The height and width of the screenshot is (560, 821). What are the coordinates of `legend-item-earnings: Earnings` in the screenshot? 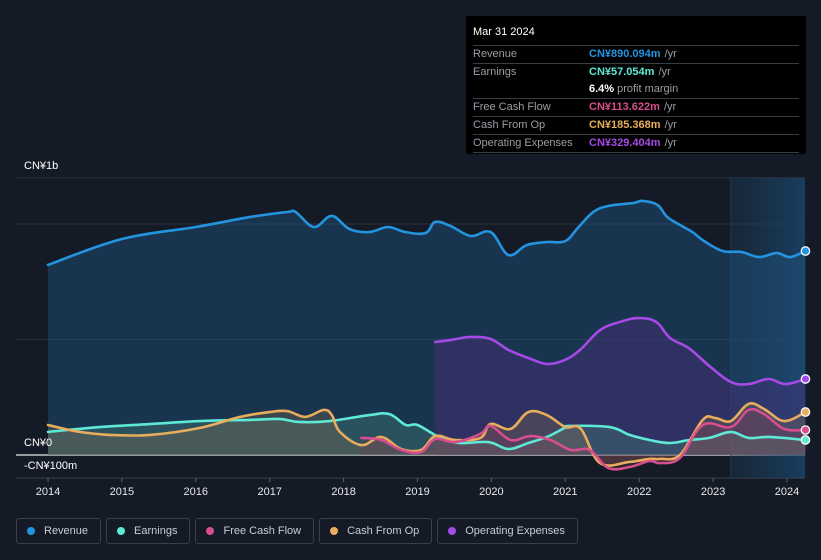 It's located at (148, 531).